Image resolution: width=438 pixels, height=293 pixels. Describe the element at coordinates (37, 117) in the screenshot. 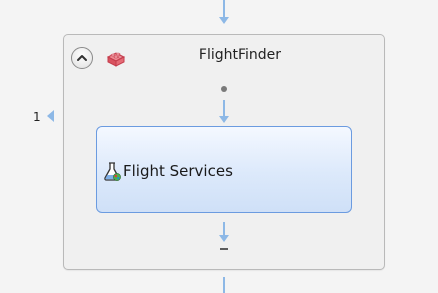

I see `iteration-number: 1` at that location.